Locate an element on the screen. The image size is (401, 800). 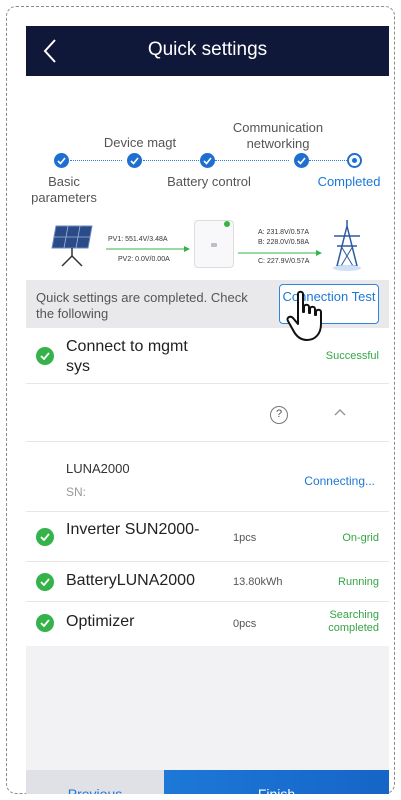
row-quantity: 0pcs is located at coordinates (245, 624).